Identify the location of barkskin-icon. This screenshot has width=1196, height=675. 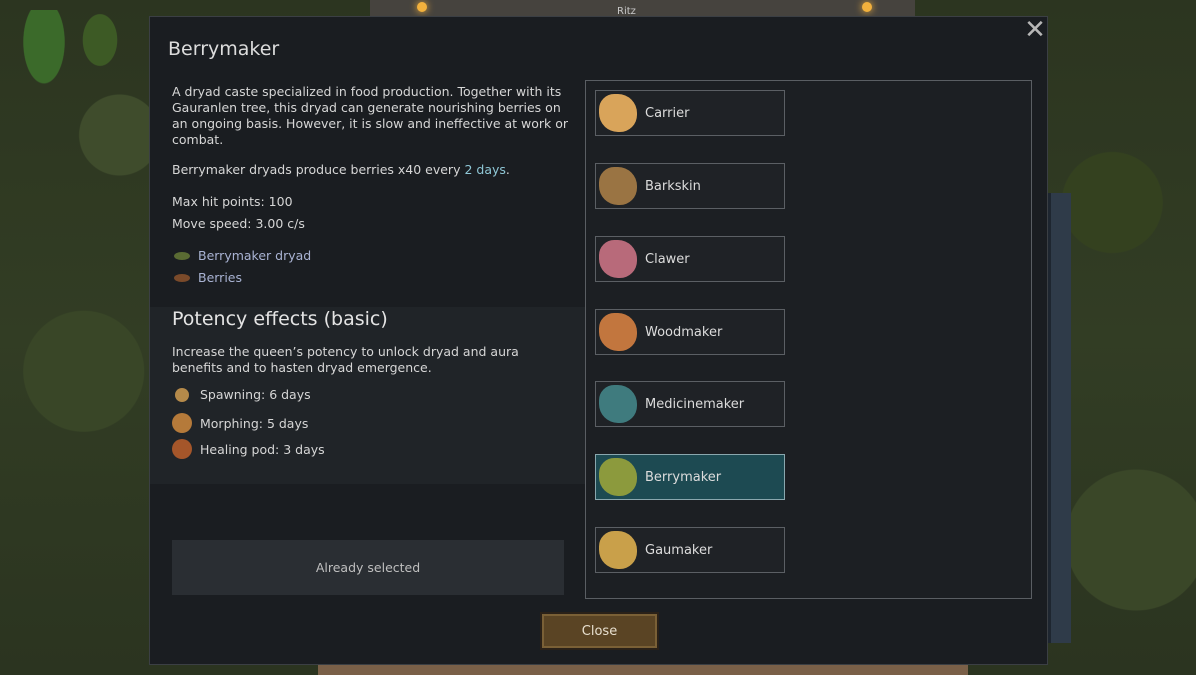
(618, 186).